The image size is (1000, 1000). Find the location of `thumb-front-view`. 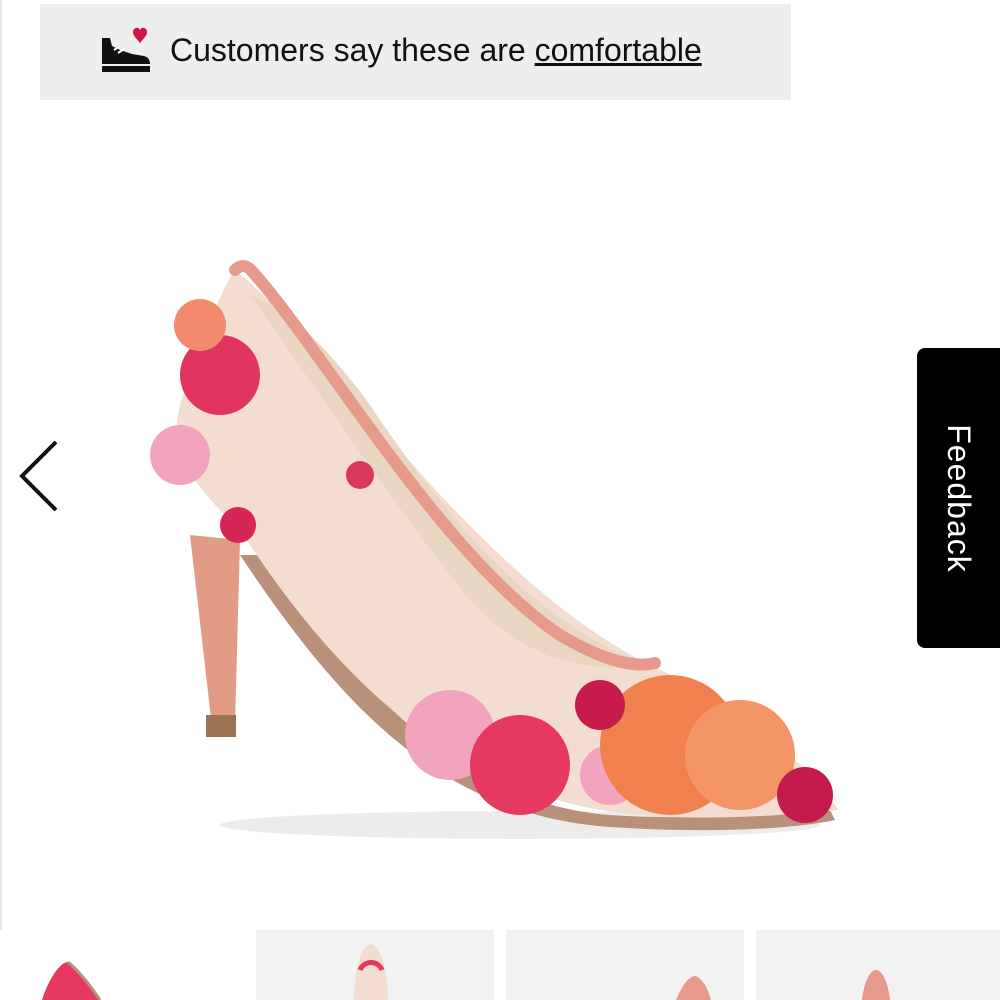

thumb-front-view is located at coordinates (375, 965).